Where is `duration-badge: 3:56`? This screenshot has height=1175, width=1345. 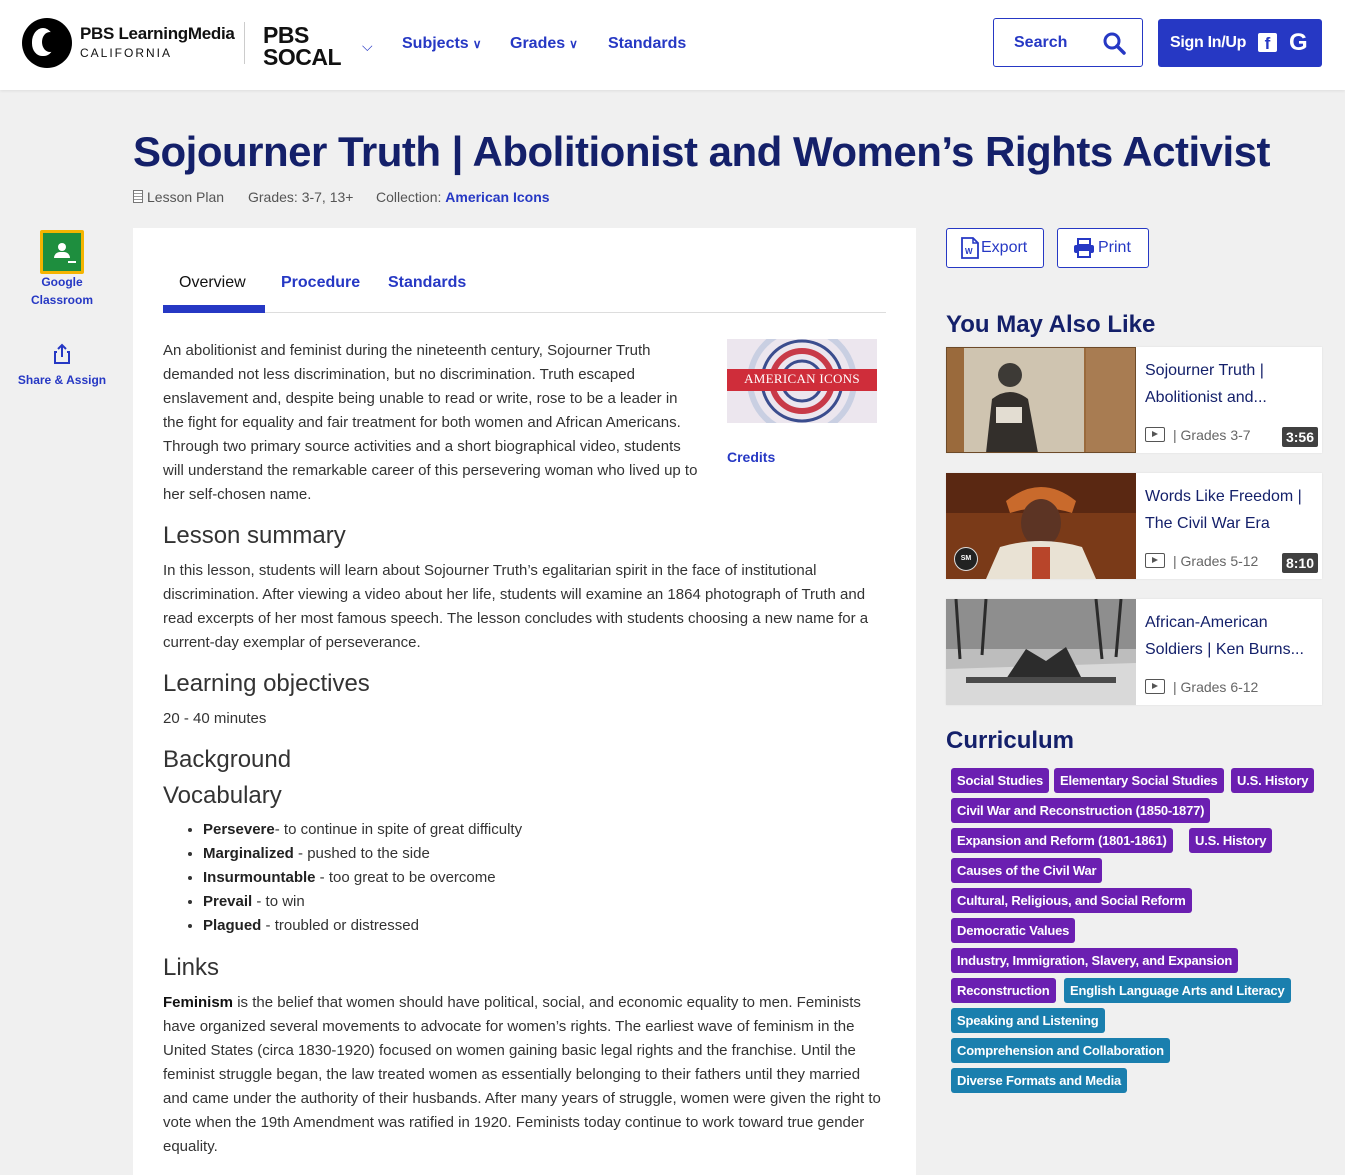 duration-badge: 3:56 is located at coordinates (1299, 437).